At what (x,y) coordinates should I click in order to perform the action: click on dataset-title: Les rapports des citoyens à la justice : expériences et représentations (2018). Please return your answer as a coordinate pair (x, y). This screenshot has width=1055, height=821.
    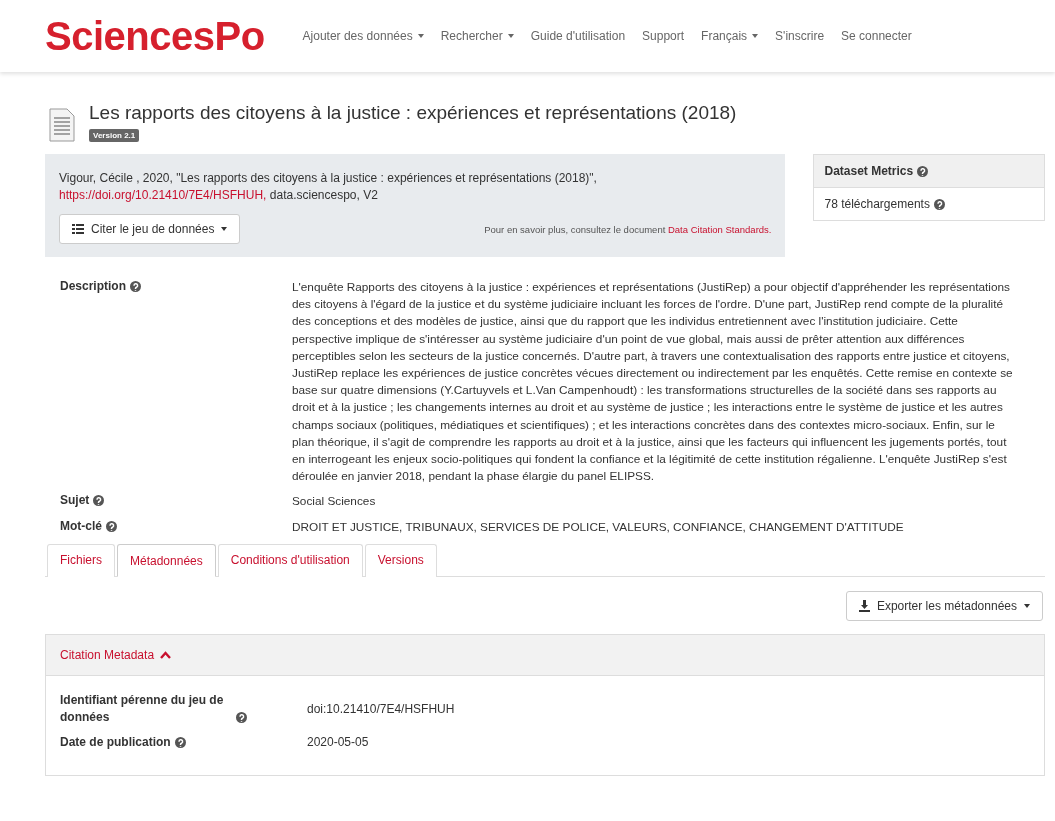
    Looking at the image, I should click on (413, 113).